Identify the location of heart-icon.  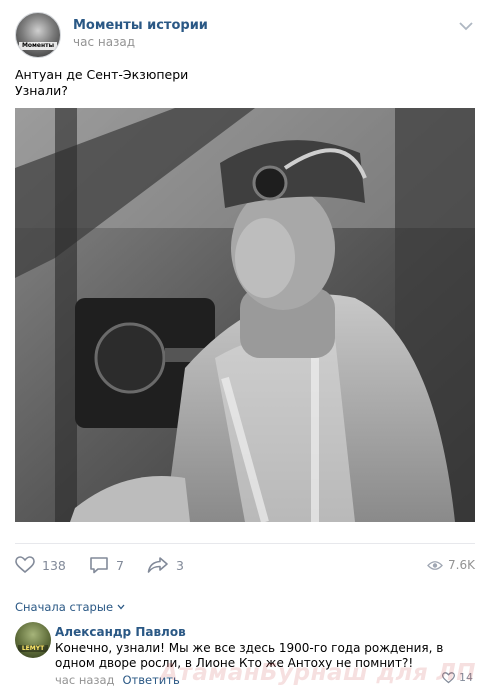
(25, 565).